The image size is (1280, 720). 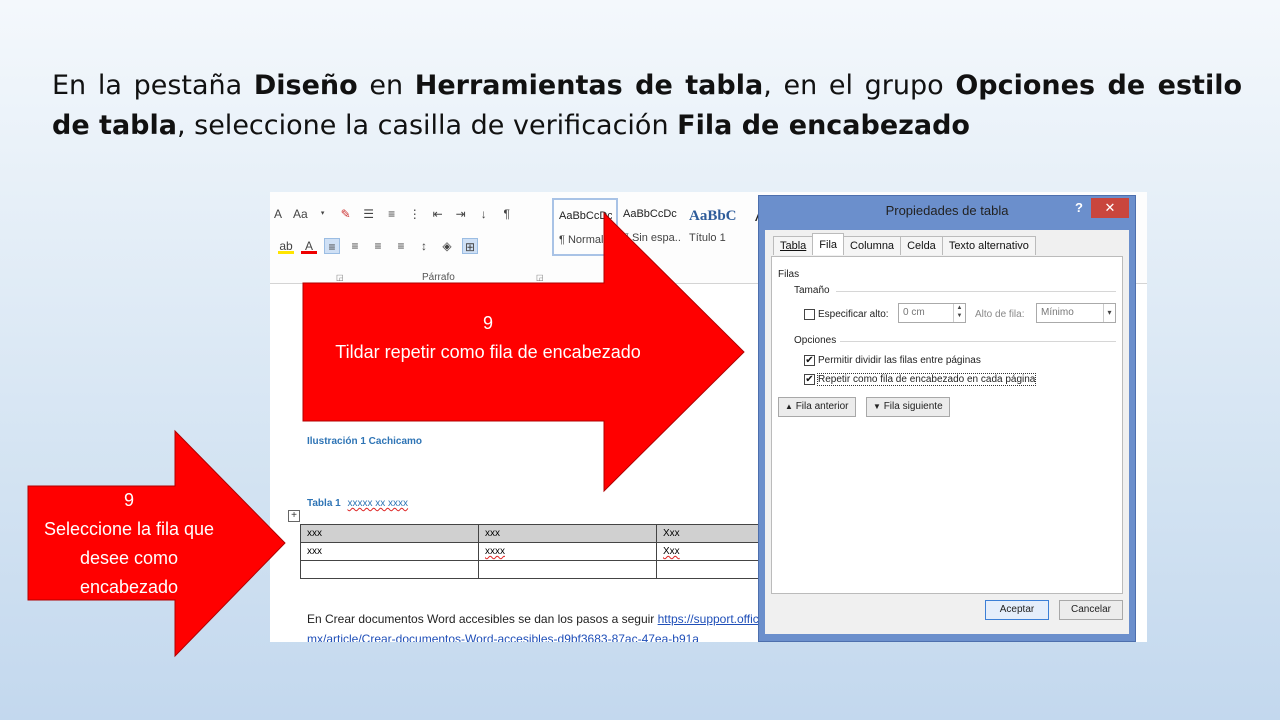 What do you see at coordinates (488, 338) in the screenshot?
I see `top-arrow-text: 9 Tildar repetir como fila de encabezado` at bounding box center [488, 338].